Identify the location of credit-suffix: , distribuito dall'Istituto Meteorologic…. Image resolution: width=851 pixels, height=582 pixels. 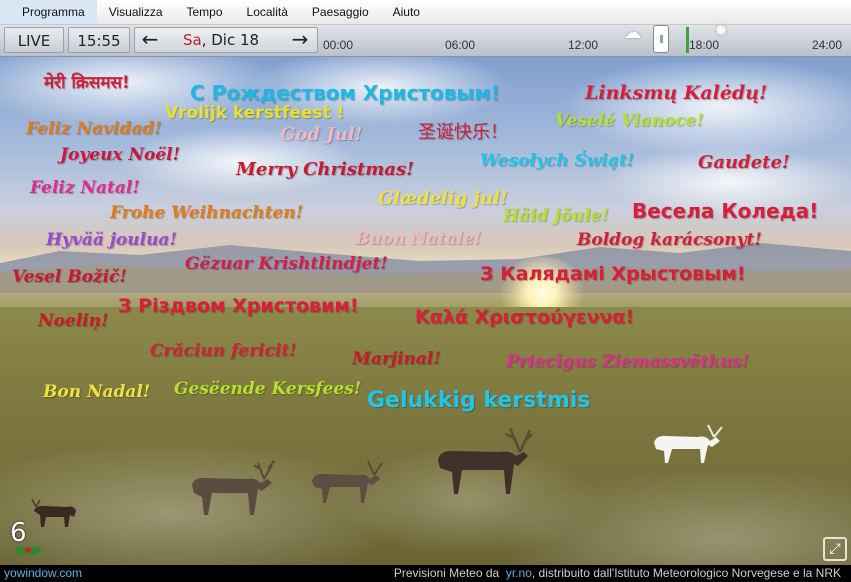
(686, 573).